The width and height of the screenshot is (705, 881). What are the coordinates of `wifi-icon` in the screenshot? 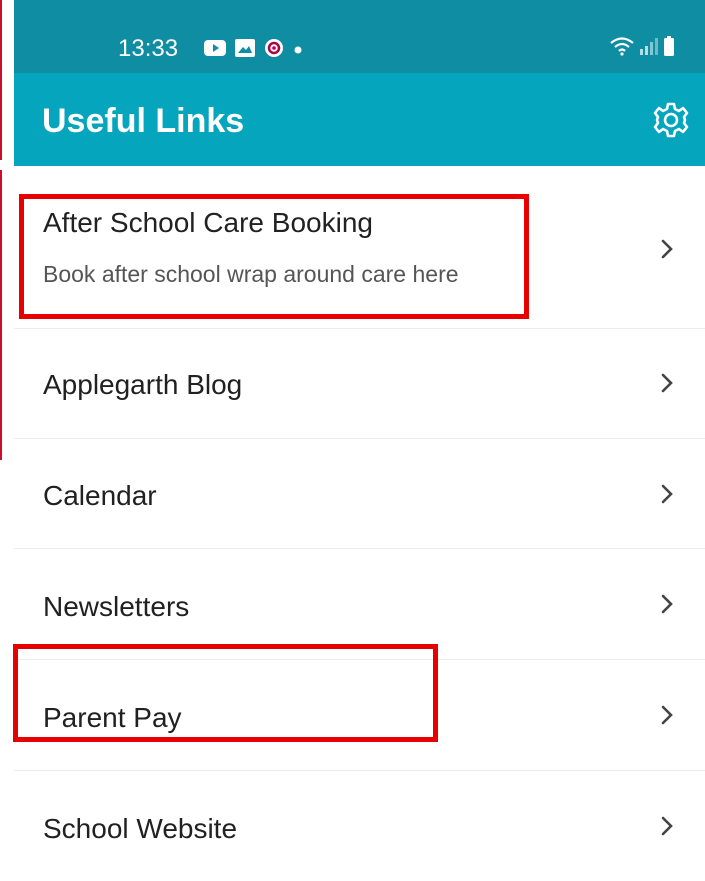 It's located at (622, 48).